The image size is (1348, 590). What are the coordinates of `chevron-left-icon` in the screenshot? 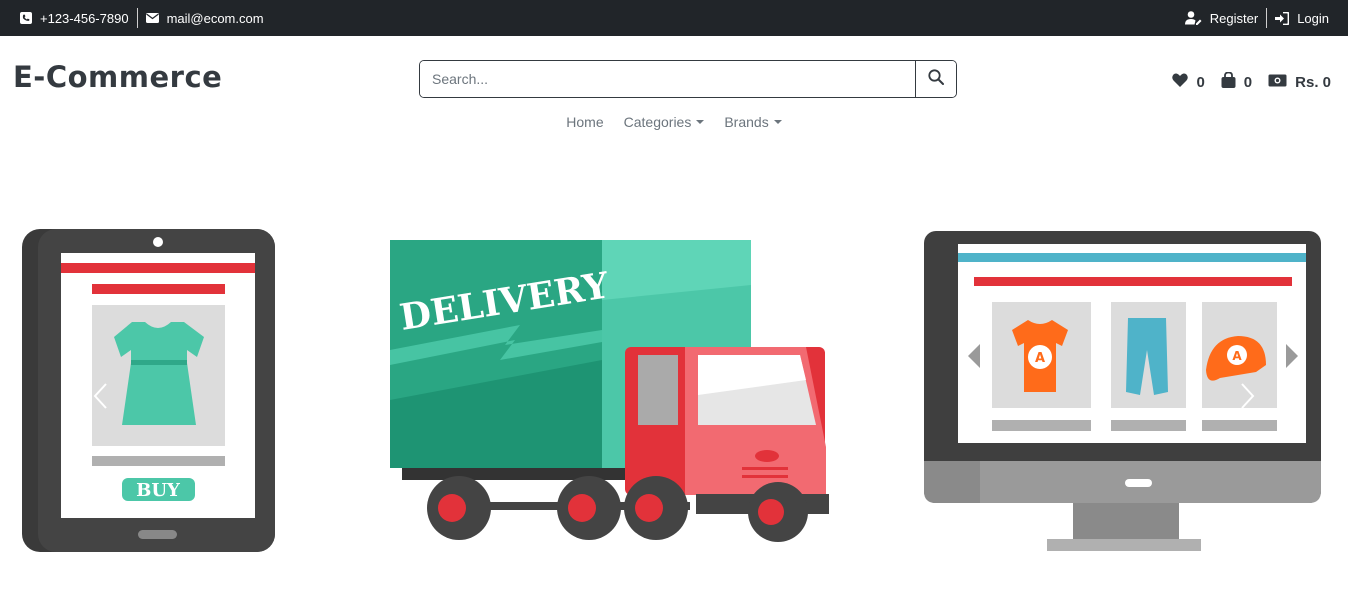 It's located at (100, 398).